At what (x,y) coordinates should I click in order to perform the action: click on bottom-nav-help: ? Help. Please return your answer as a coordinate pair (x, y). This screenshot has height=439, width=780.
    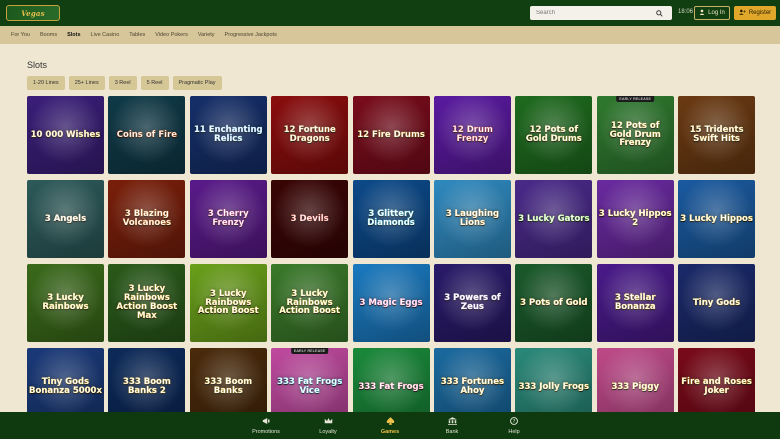
    Looking at the image, I should click on (514, 425).